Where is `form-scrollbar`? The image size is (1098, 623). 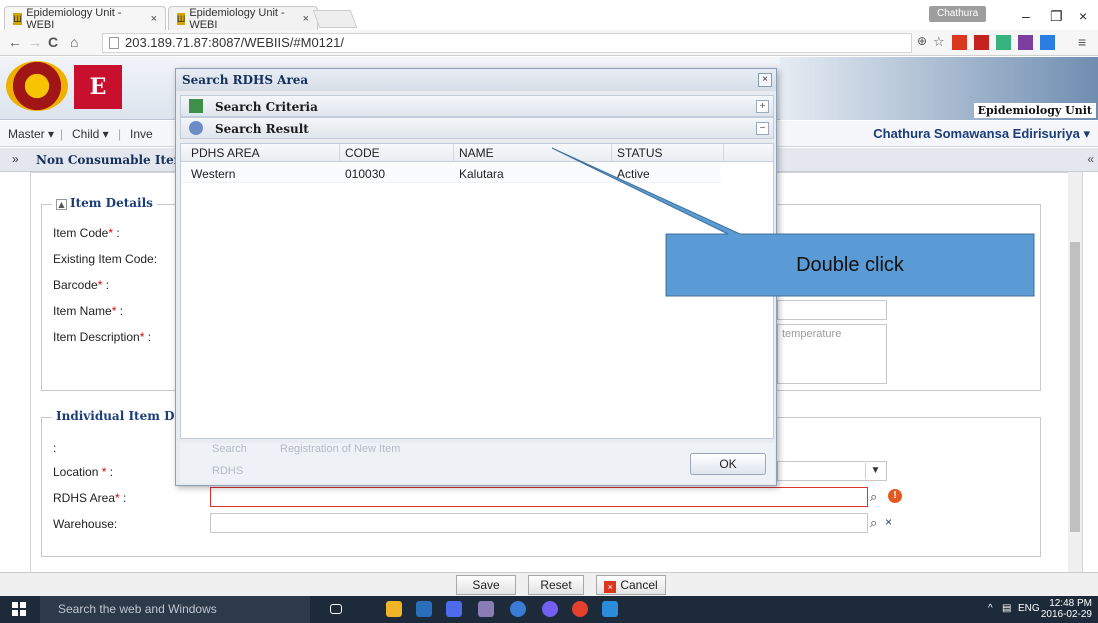
form-scrollbar is located at coordinates (1075, 372).